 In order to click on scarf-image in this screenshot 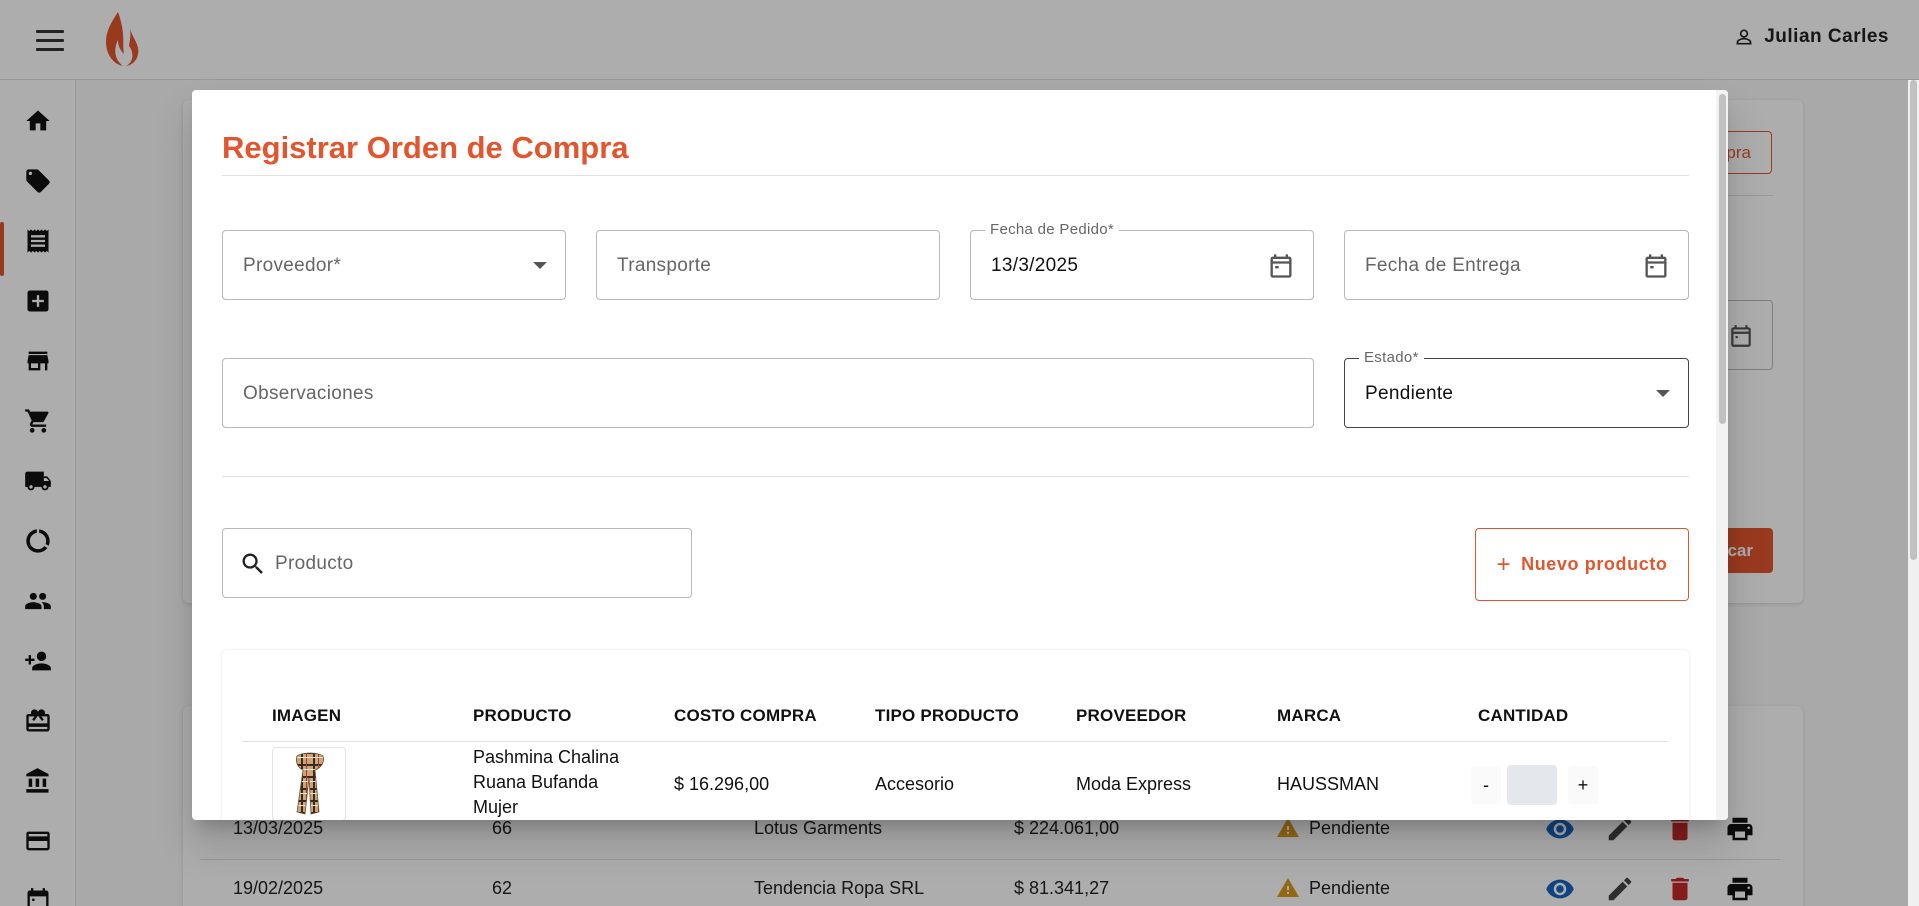, I will do `click(309, 783)`.